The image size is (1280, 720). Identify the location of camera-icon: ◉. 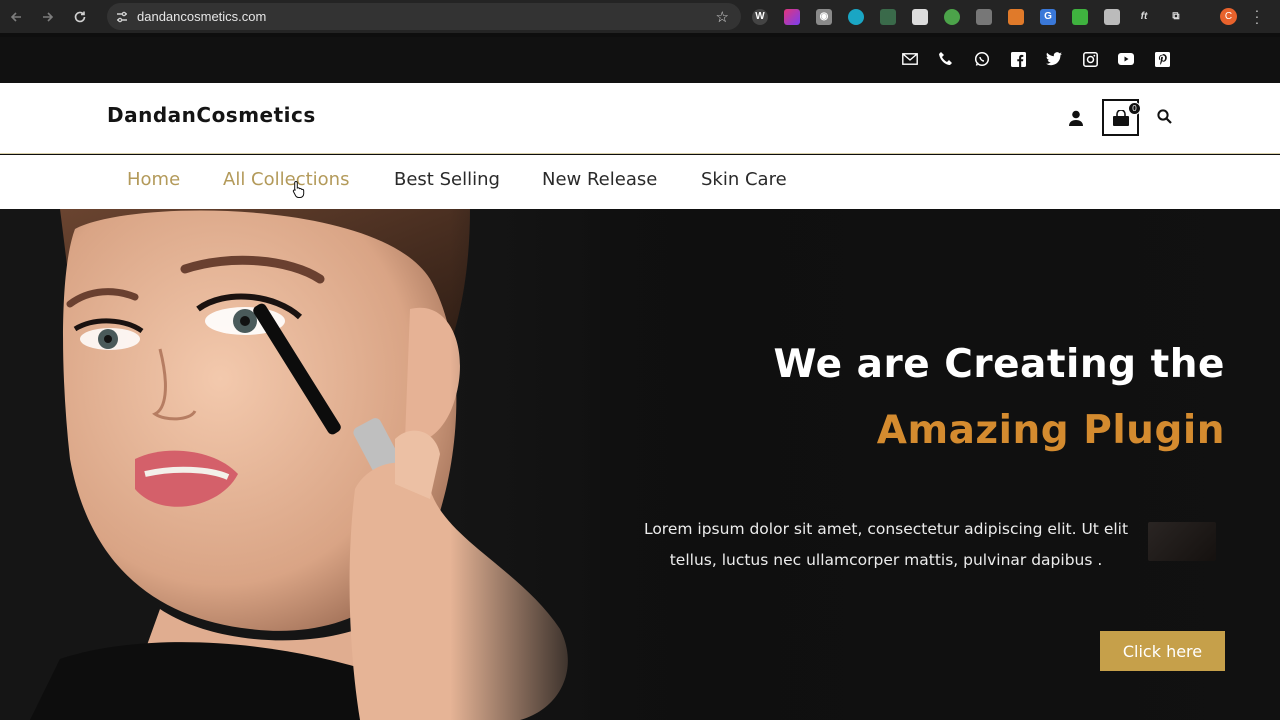
(824, 16).